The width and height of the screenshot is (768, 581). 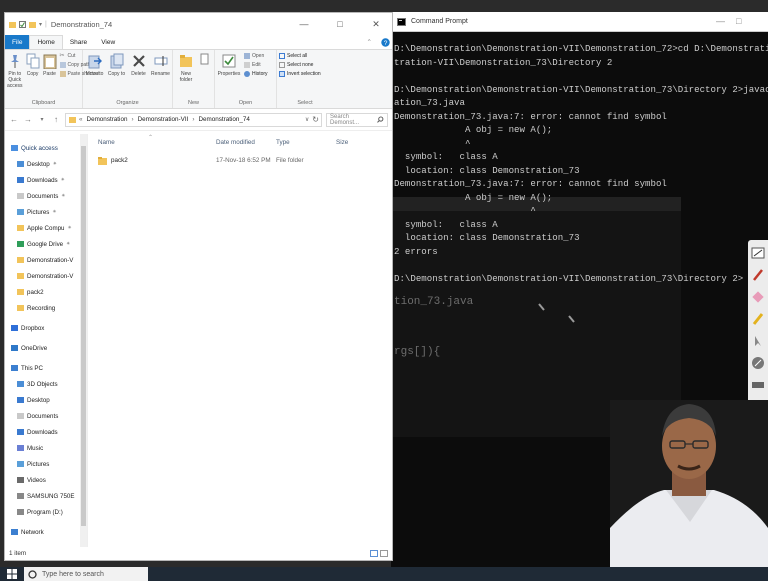 I want to click on details-view-icon, so click(x=374, y=553).